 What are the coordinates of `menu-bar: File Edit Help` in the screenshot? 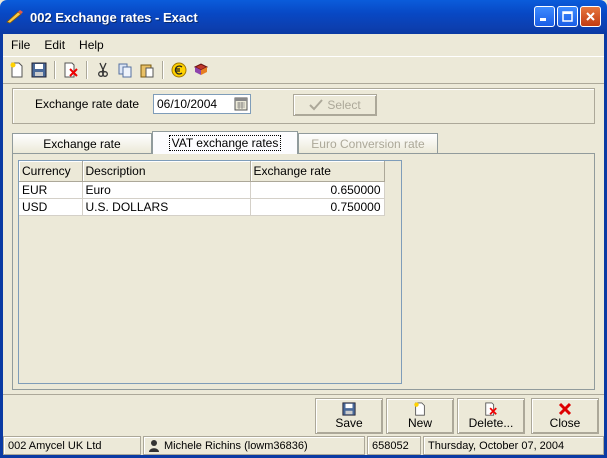 It's located at (303, 45).